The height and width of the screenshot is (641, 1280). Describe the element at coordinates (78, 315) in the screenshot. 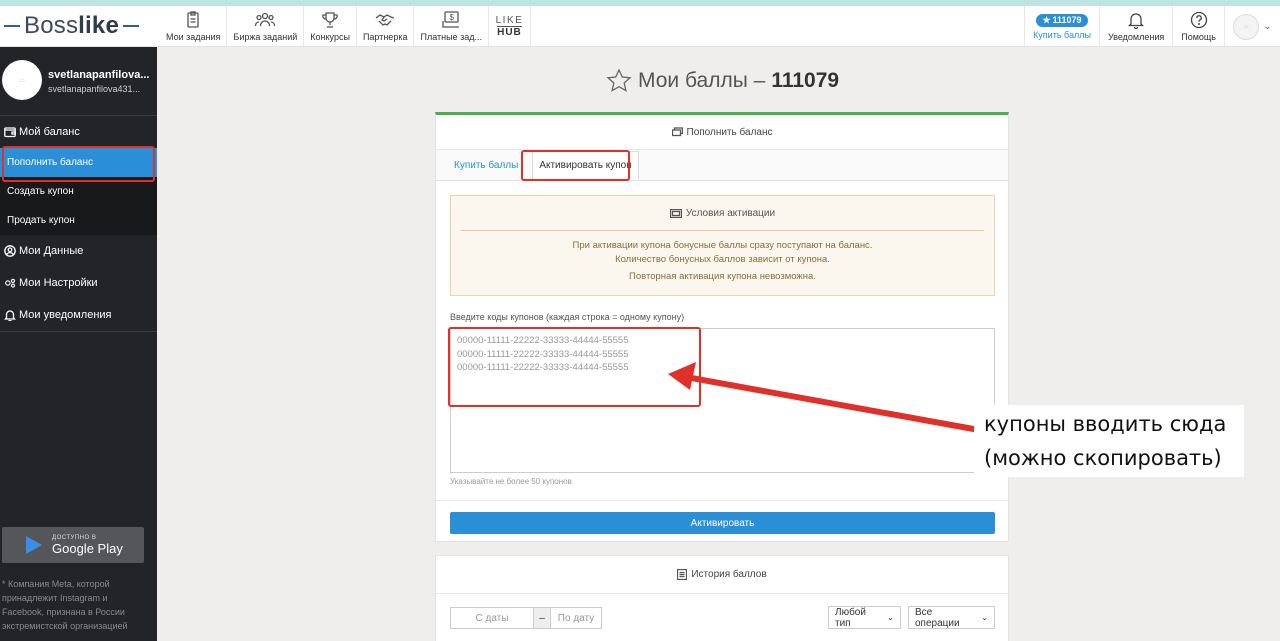

I see `sidebar-item-notifications: Мои уведомления` at that location.